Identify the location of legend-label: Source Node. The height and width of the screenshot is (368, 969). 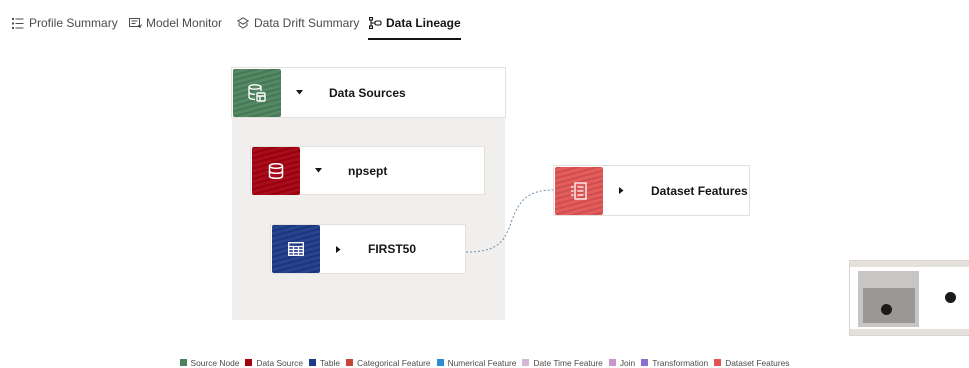
(215, 362).